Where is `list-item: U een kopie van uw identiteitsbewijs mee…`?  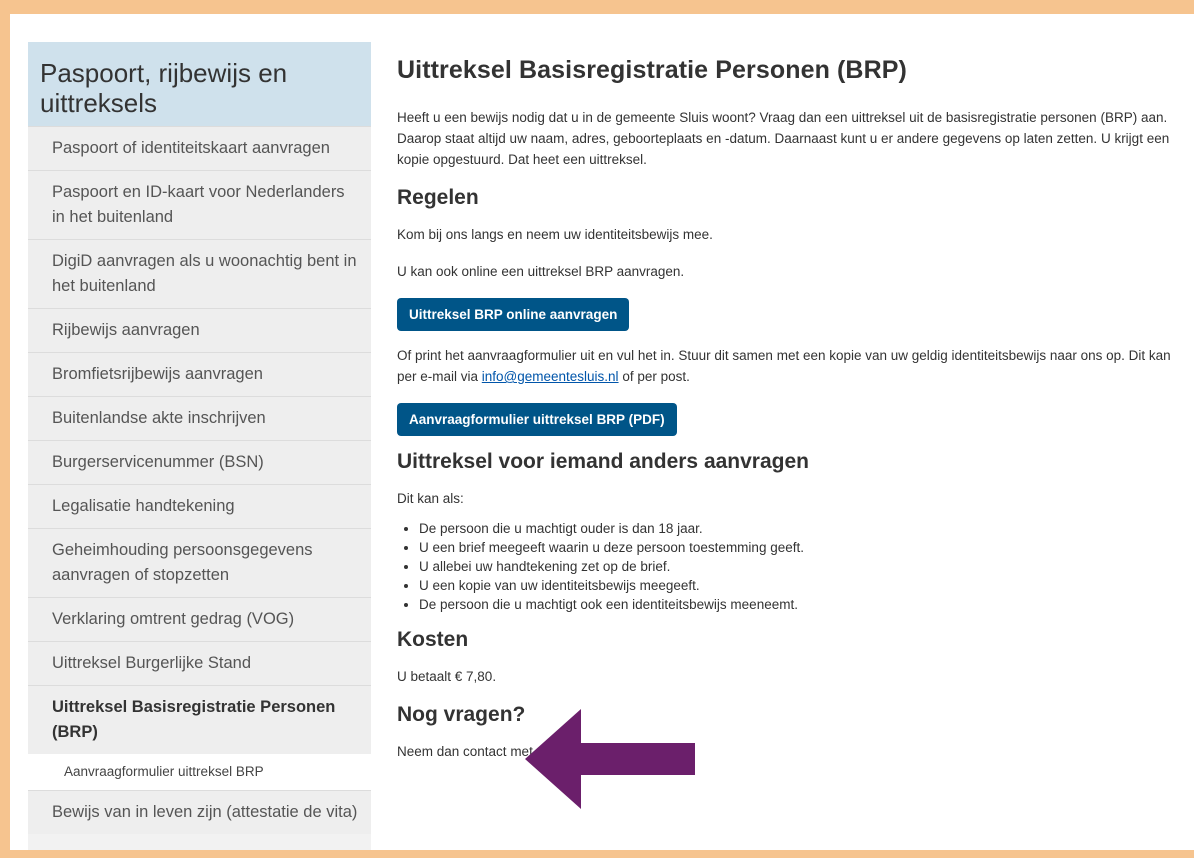 list-item: U een kopie van uw identiteitsbewijs mee… is located at coordinates (803, 585).